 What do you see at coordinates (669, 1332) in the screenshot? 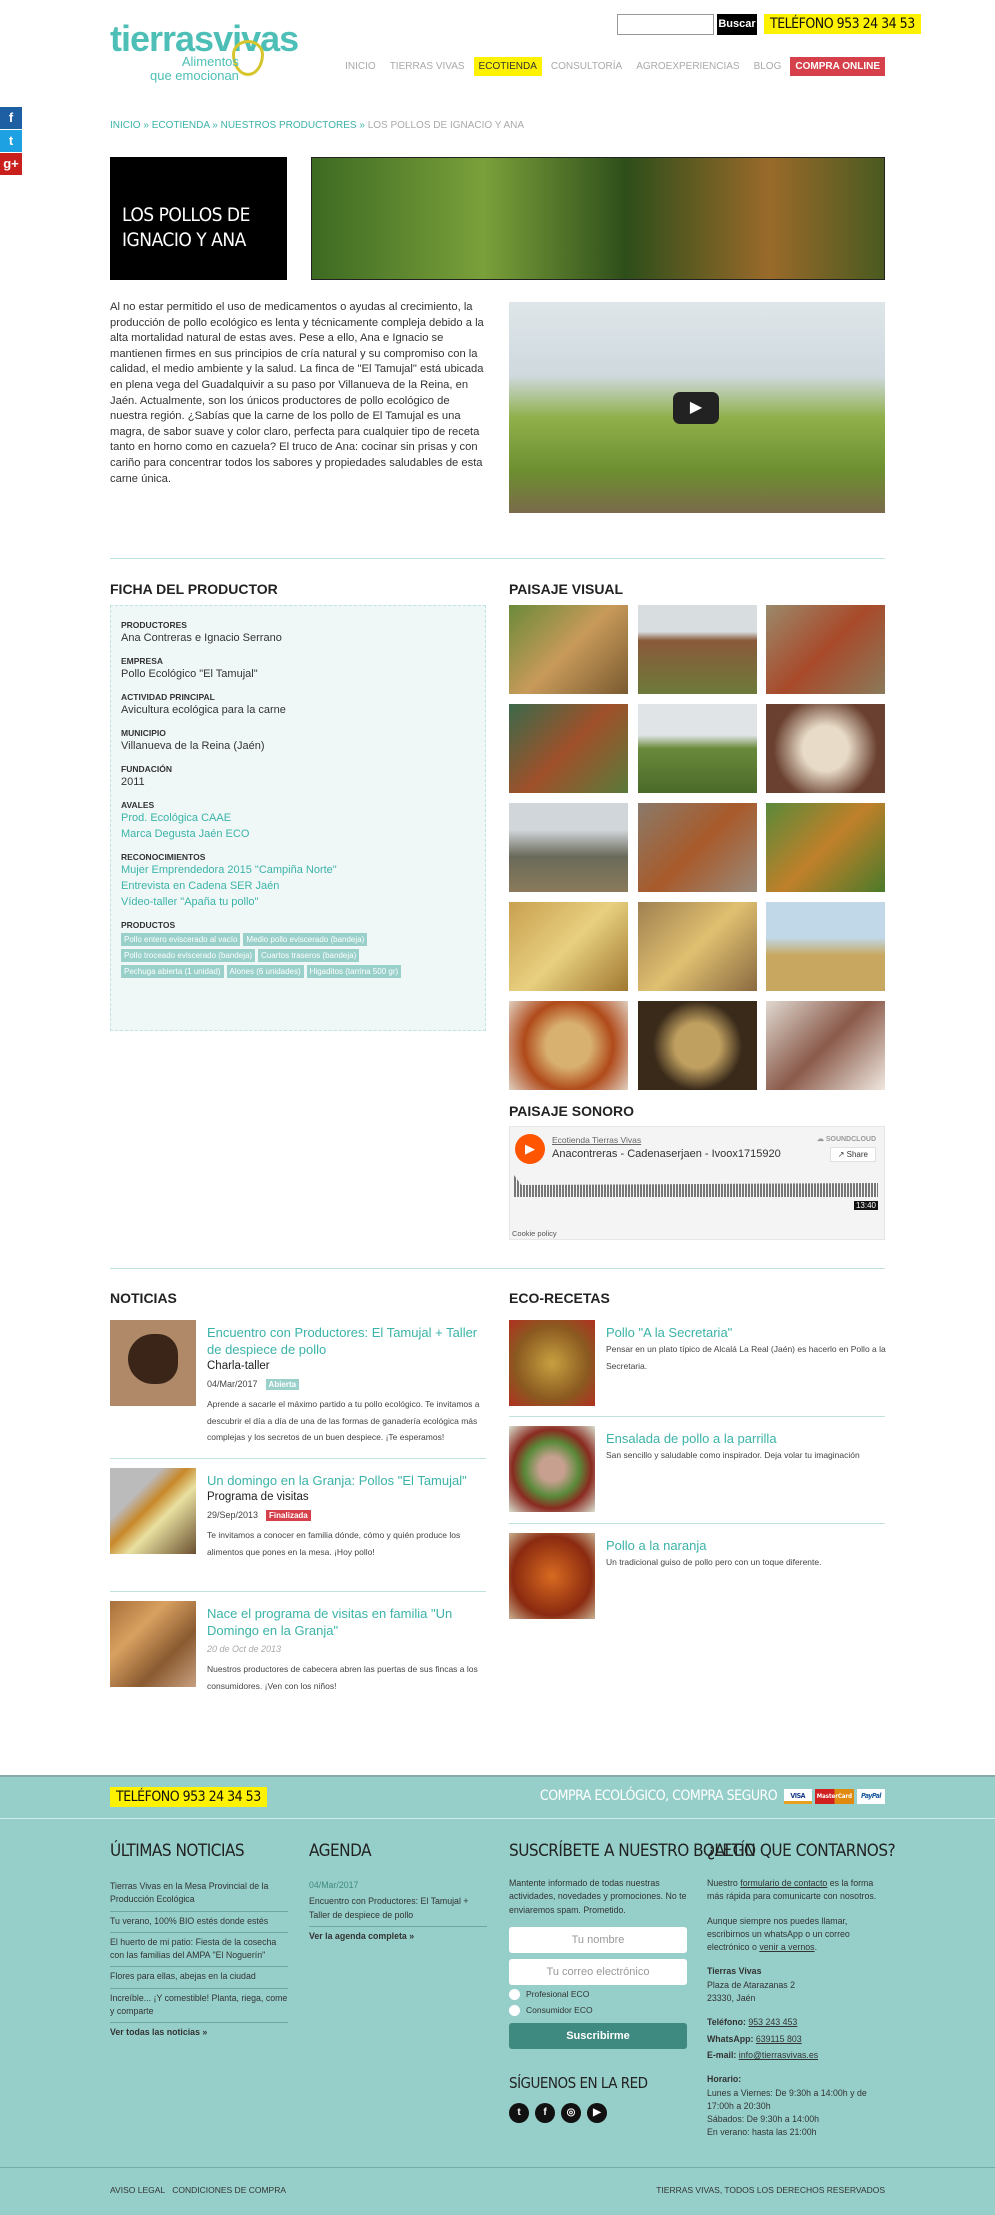
I see `recipe-title-link: Pollo "A la Secretaria"` at bounding box center [669, 1332].